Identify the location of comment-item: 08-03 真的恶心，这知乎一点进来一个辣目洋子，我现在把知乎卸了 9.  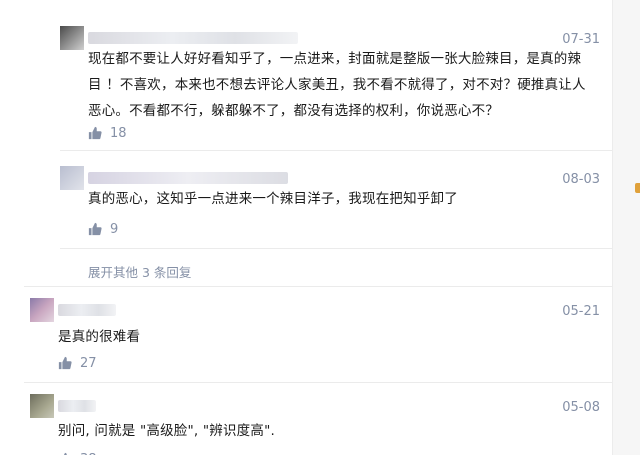
(306, 201).